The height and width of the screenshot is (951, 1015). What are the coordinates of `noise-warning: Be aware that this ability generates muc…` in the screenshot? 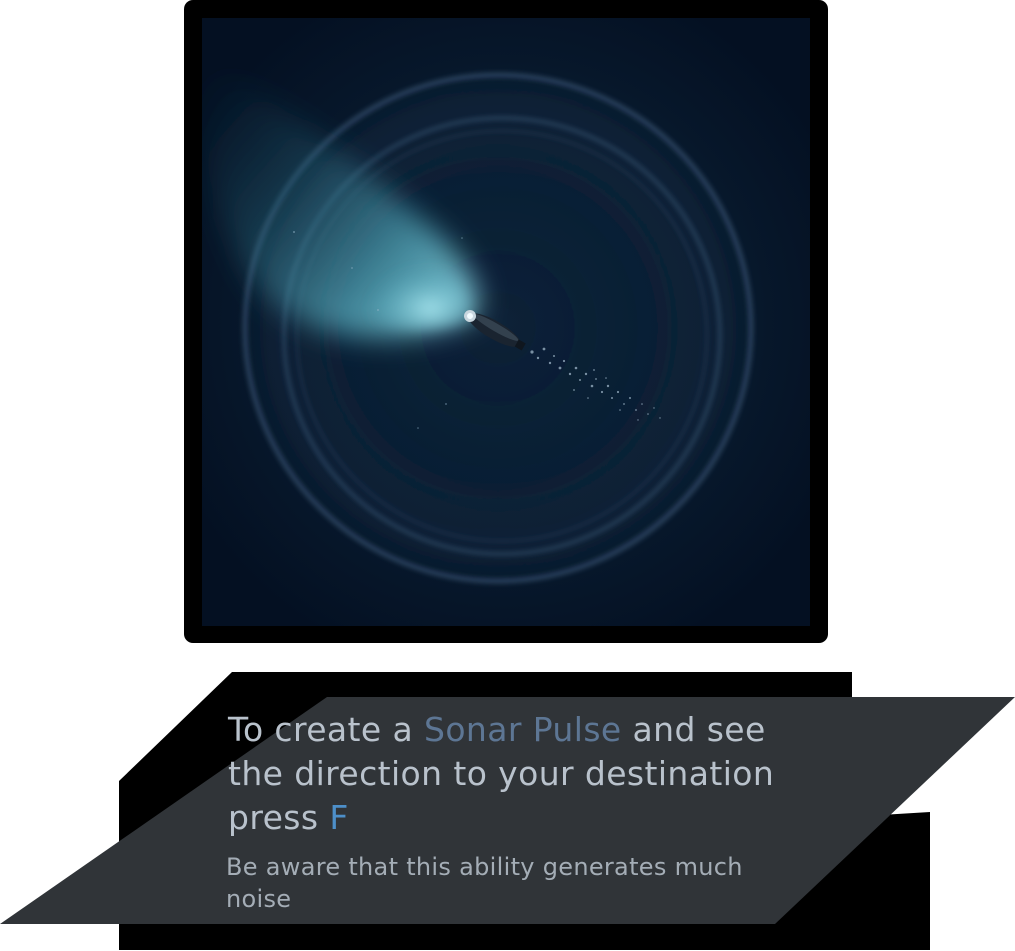 It's located at (484, 883).